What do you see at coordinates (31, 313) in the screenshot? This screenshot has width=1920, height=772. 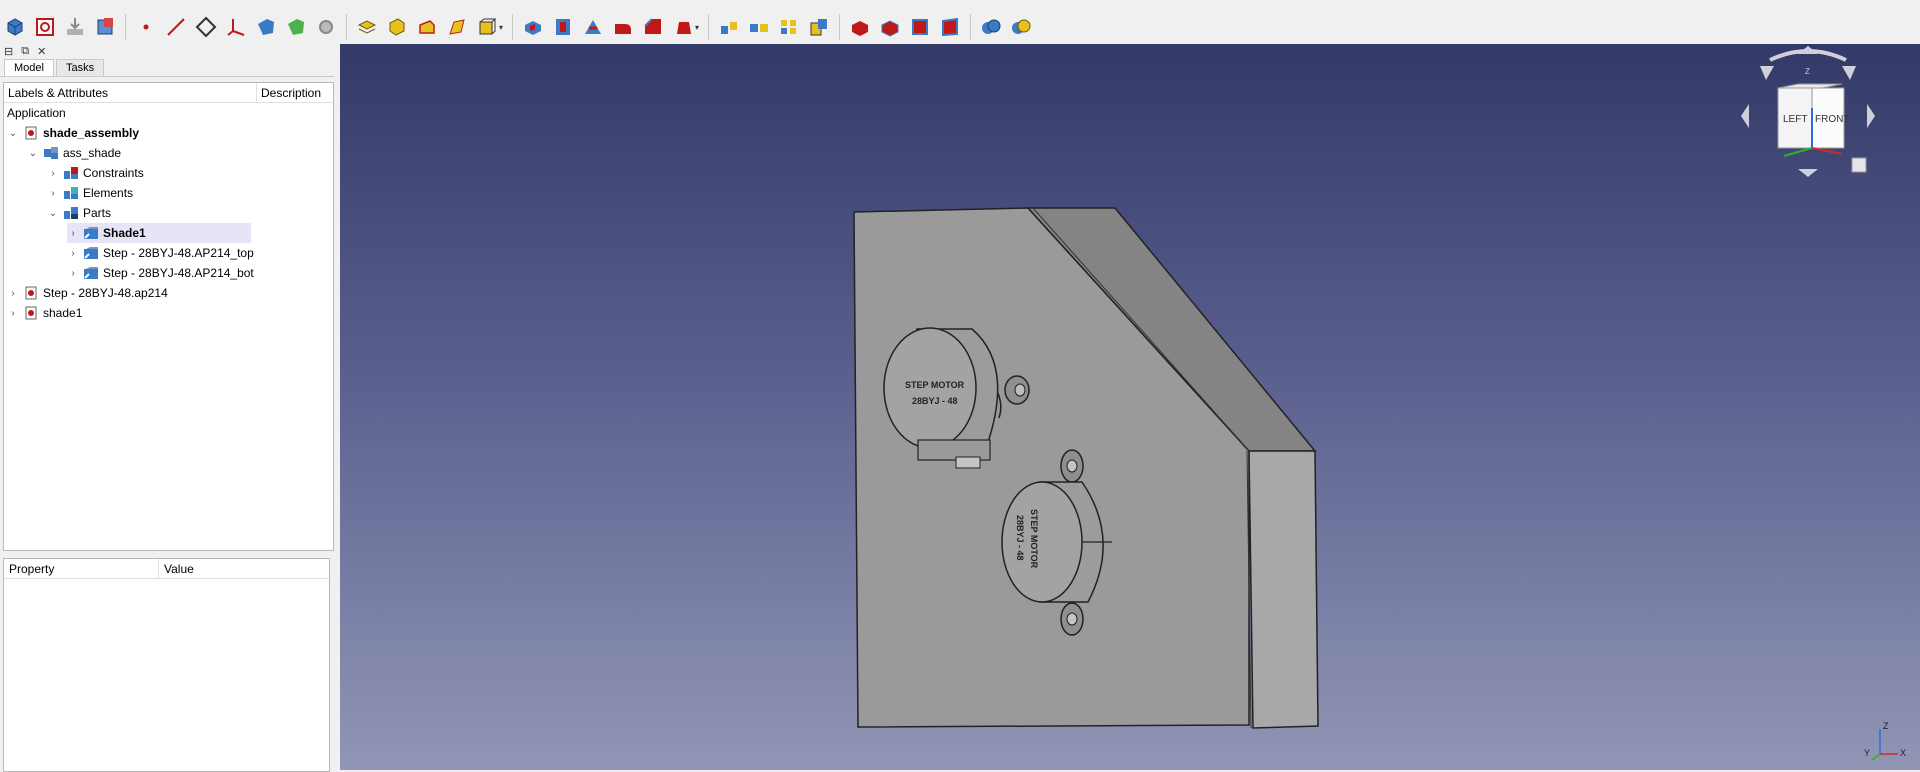 I see `document-icon` at bounding box center [31, 313].